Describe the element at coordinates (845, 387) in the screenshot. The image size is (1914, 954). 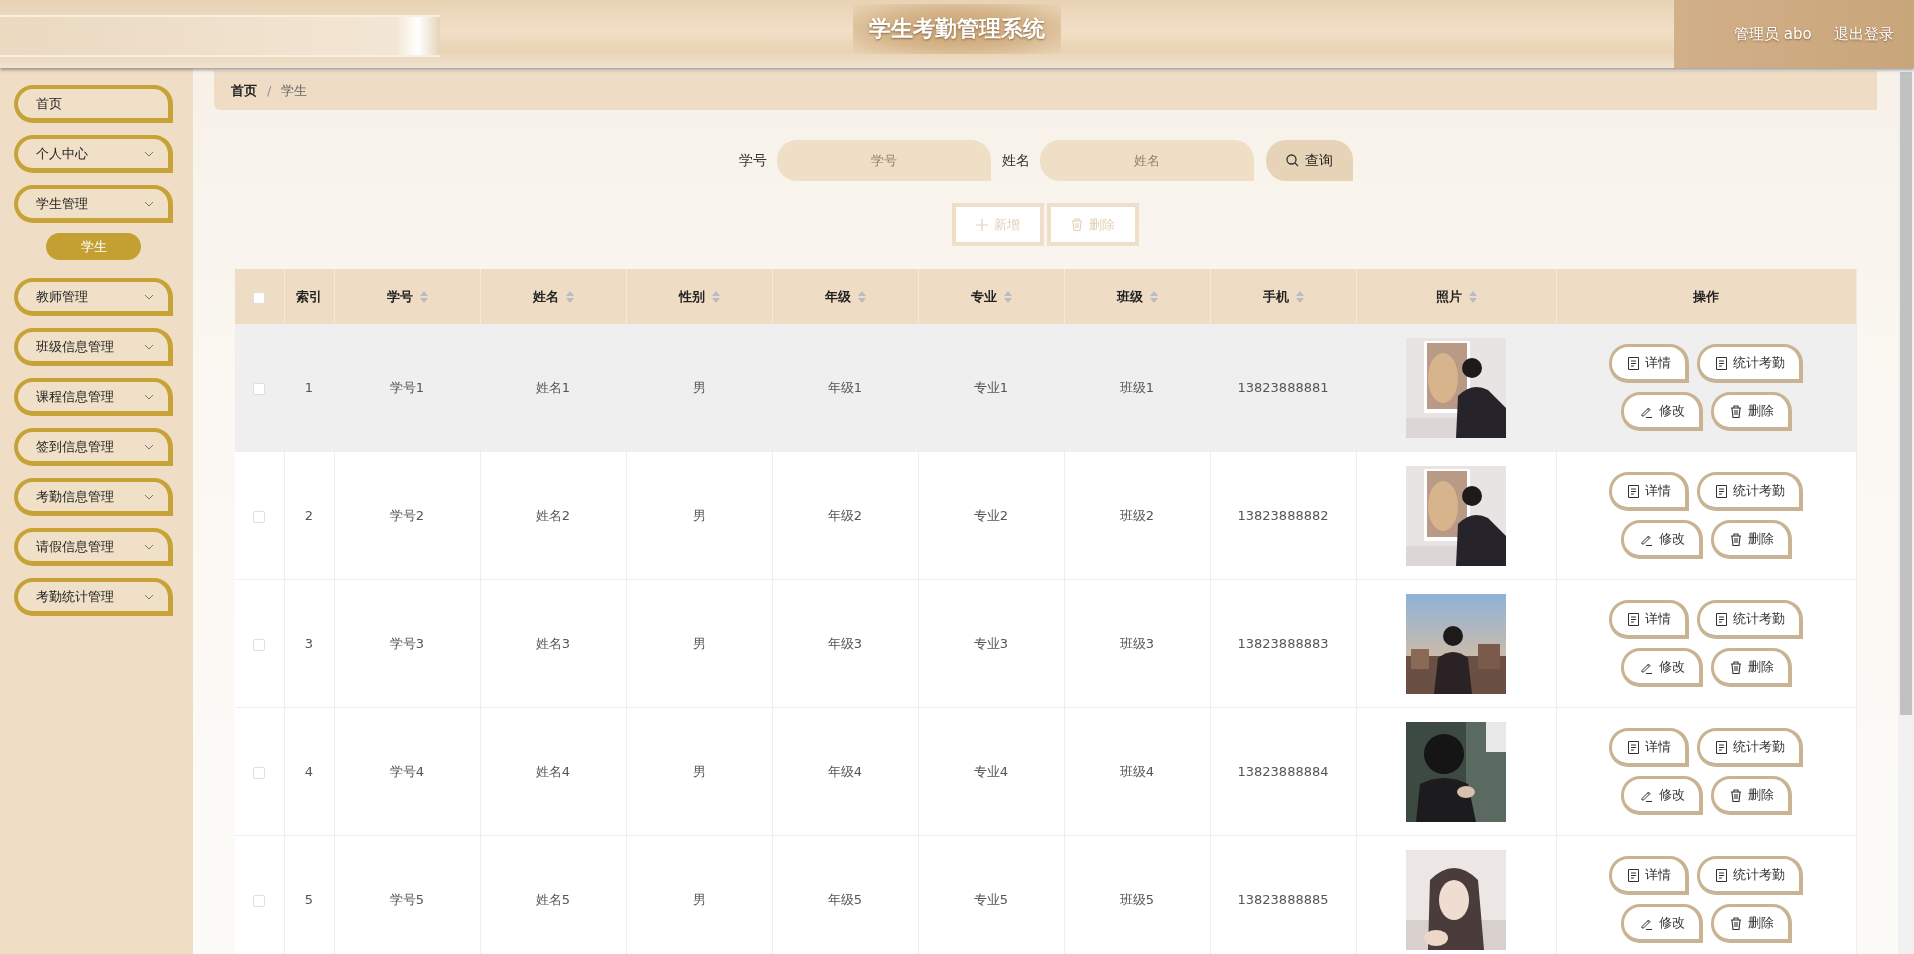
I see `table-cell: 年级1` at that location.